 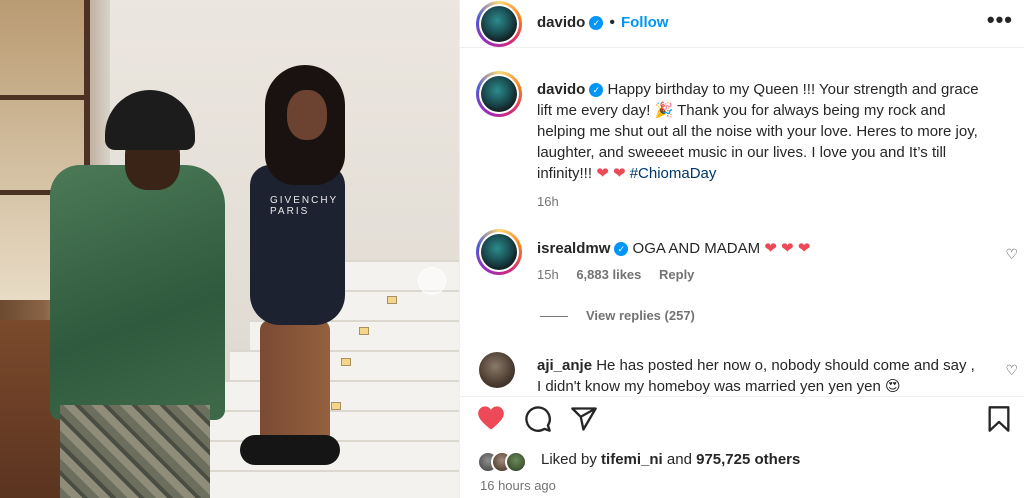 I want to click on comment-username: aji_anje, so click(x=564, y=365).